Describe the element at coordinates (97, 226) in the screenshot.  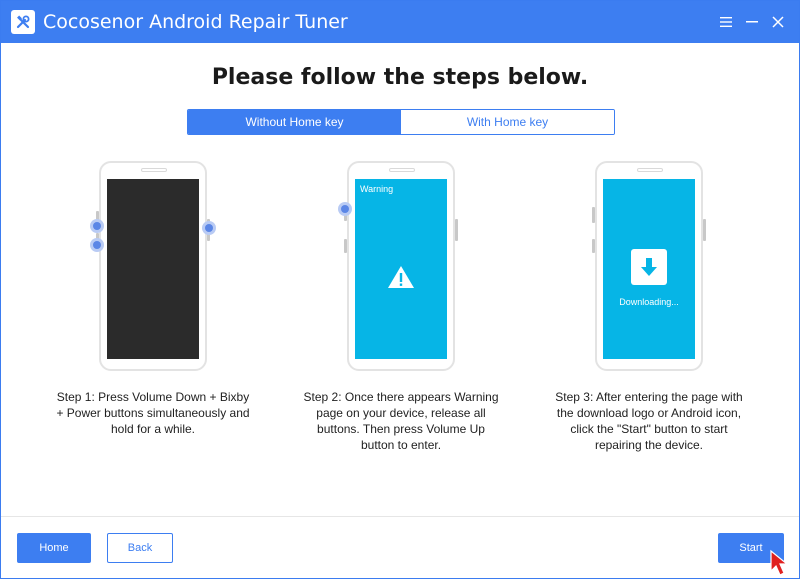
I see `volume-down-highlight` at that location.